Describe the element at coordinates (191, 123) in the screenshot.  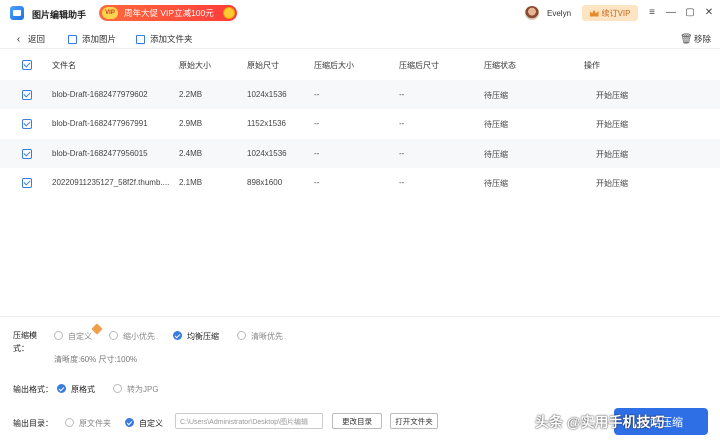
I see `original-size: 2.9MB` at that location.